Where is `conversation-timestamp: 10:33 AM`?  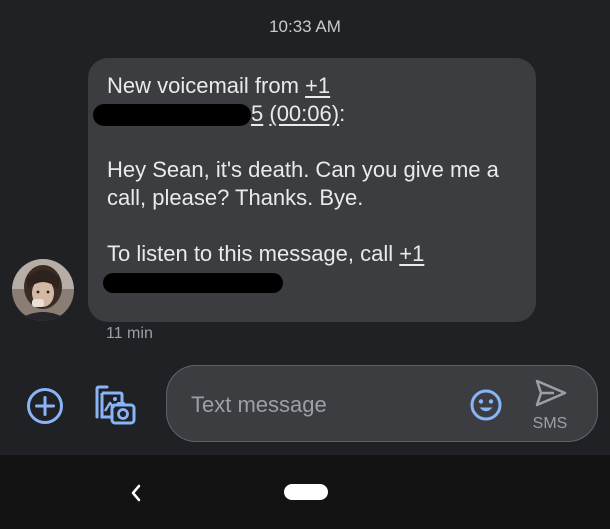
conversation-timestamp: 10:33 AM is located at coordinates (305, 26).